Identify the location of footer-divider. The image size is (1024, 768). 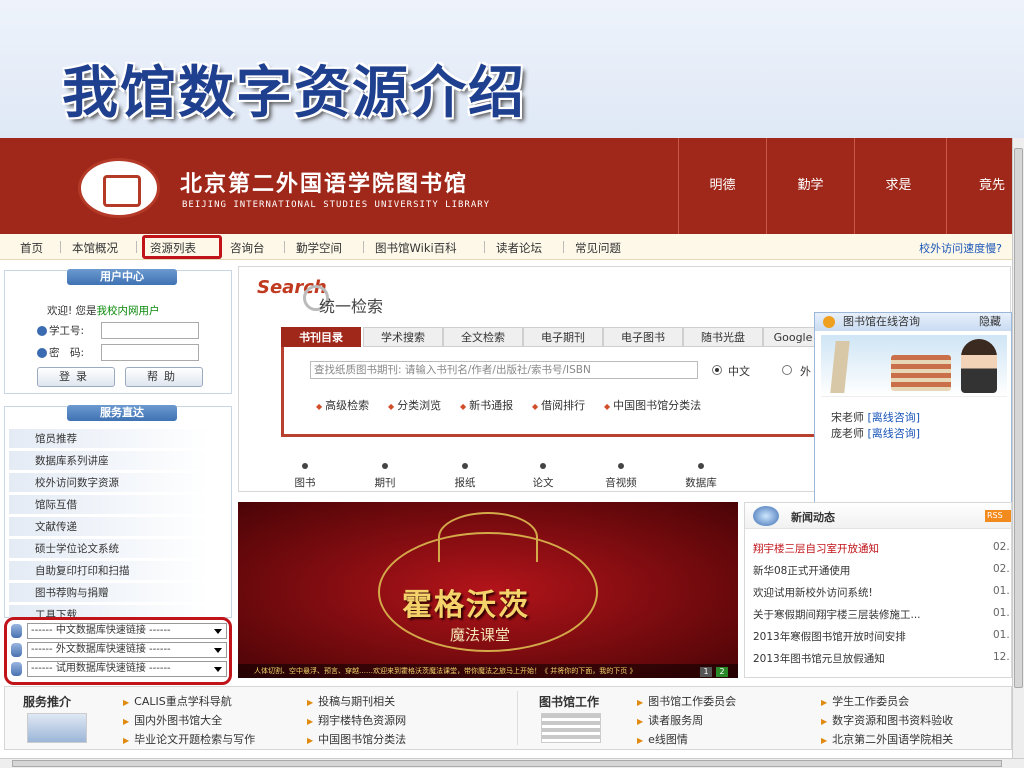
(517, 718).